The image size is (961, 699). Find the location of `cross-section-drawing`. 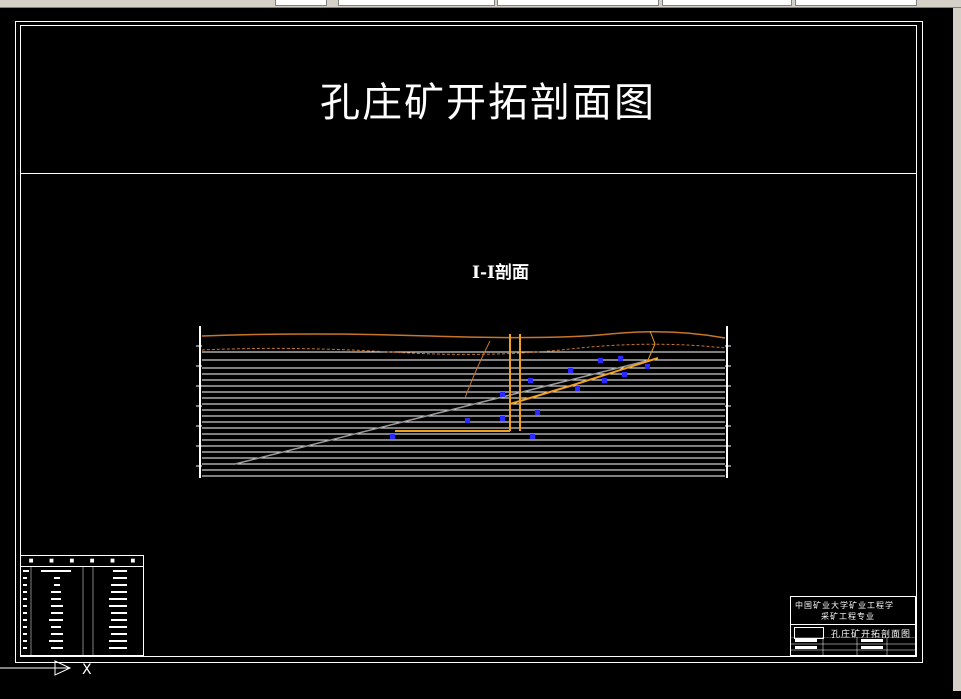

cross-section-drawing is located at coordinates (463, 402).